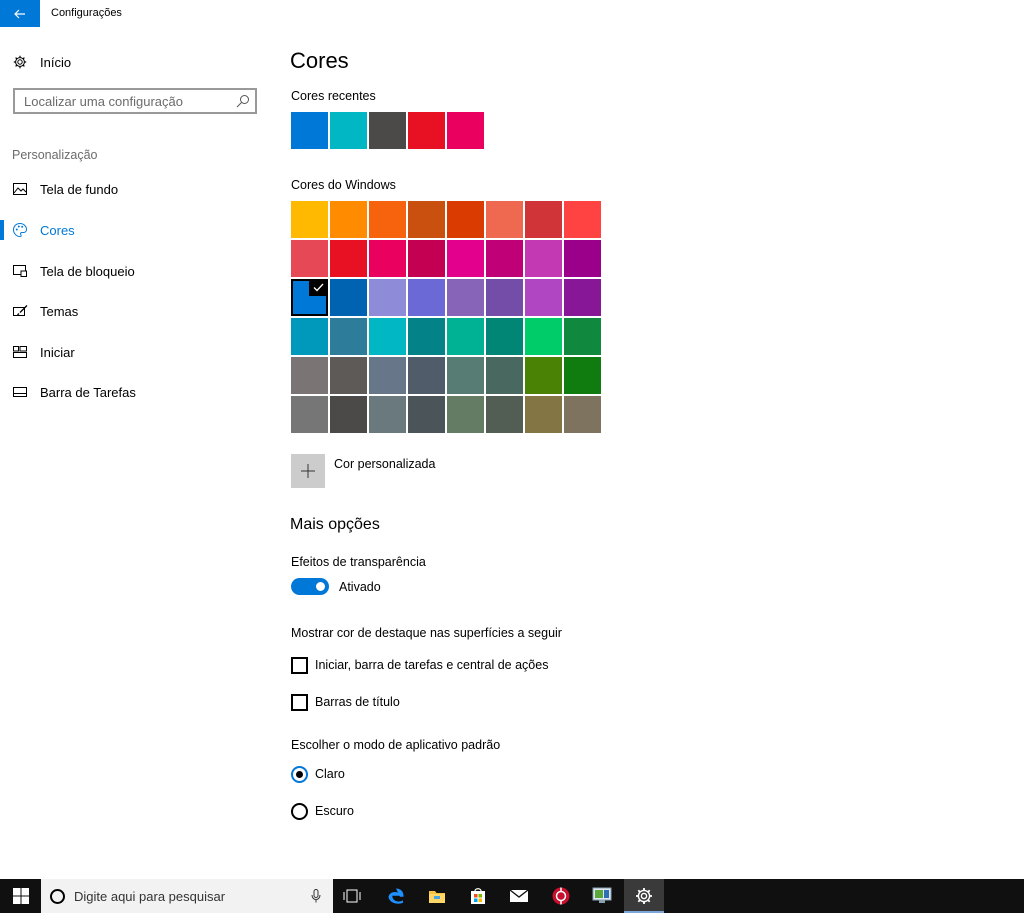 Image resolution: width=1024 pixels, height=913 pixels. Describe the element at coordinates (79, 189) in the screenshot. I see `sidebar-item-label: Tela de fundo` at that location.